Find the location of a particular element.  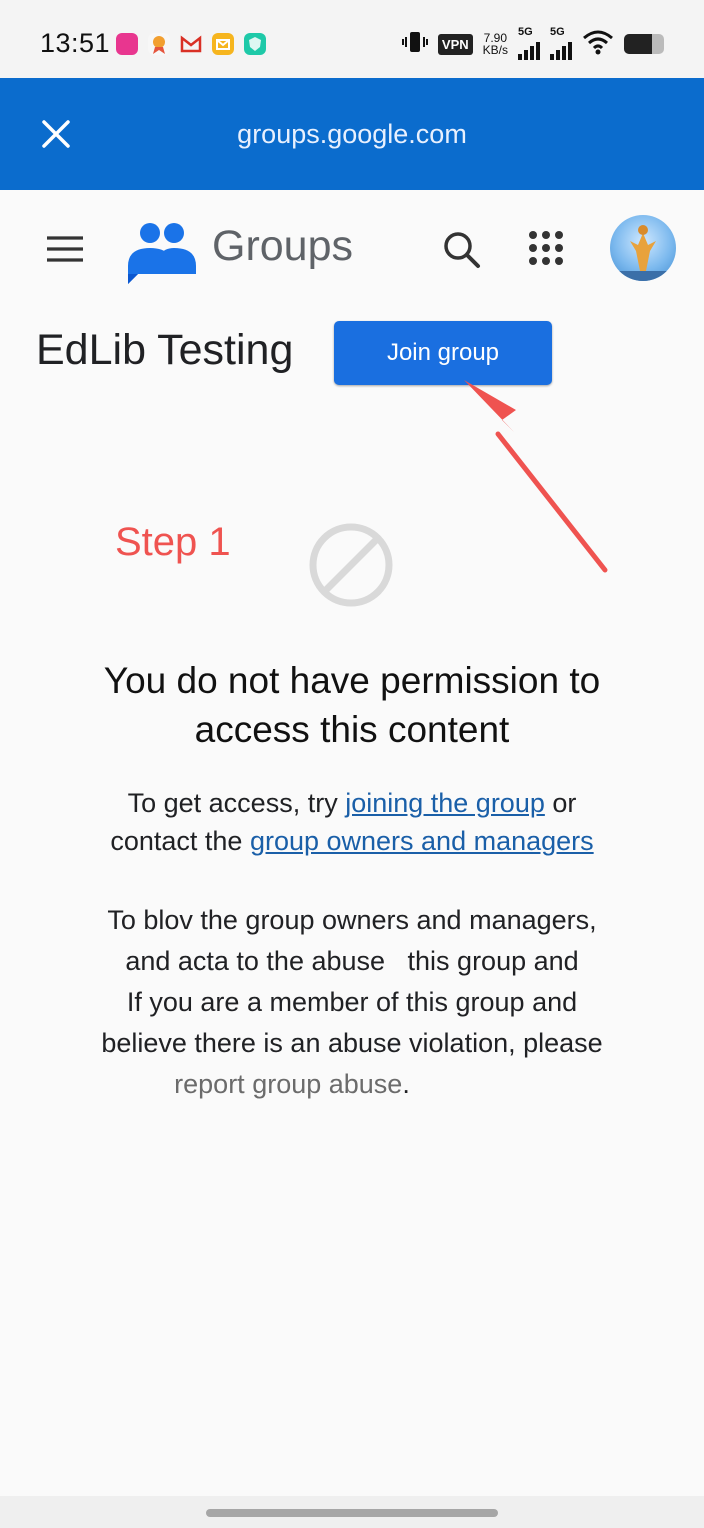

mail-app-icon is located at coordinates (223, 44).